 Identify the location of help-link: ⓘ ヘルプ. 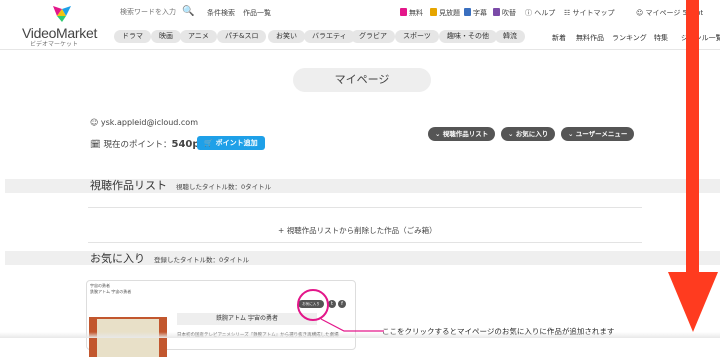
(540, 13).